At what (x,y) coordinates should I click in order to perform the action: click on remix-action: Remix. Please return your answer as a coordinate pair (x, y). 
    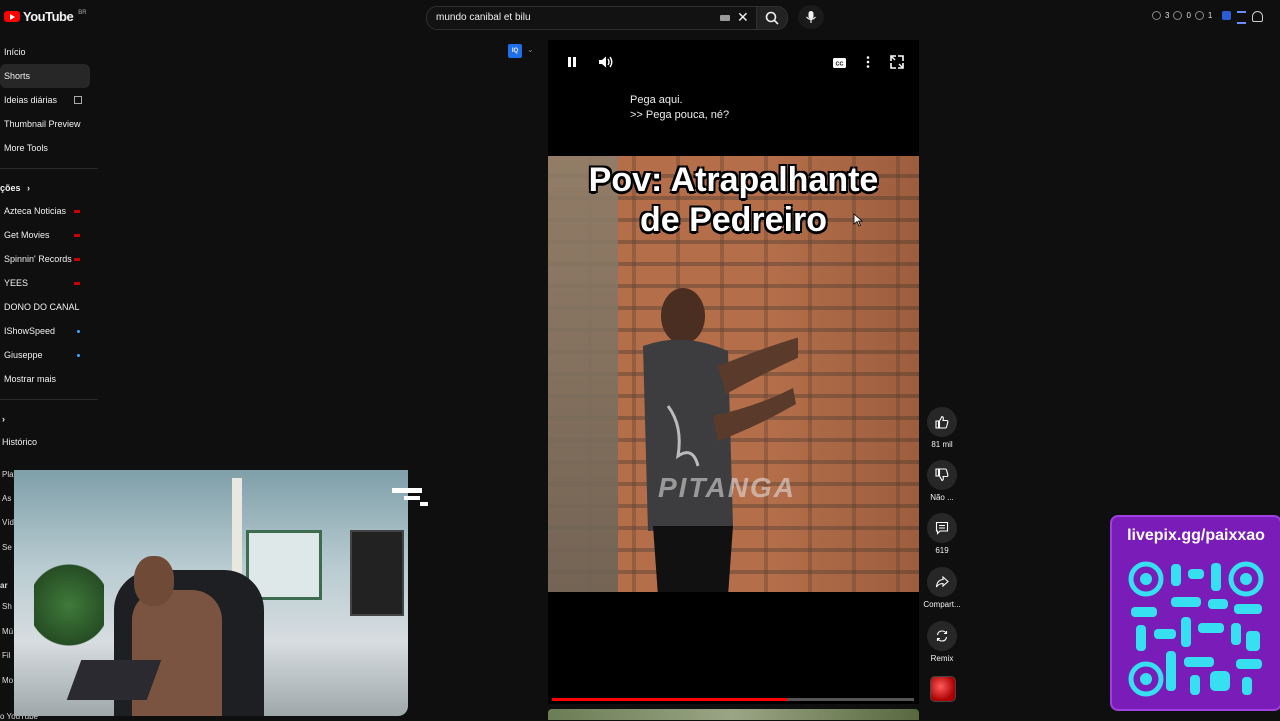
    Looking at the image, I should click on (942, 642).